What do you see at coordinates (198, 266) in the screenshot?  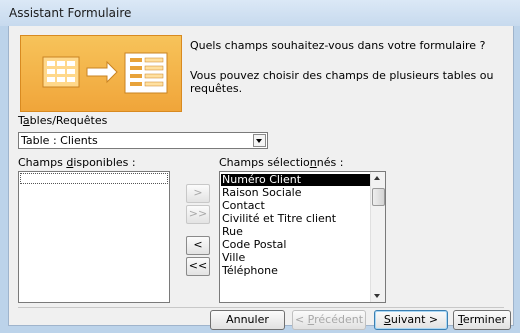 I see `remove-all-fields-button: <<` at bounding box center [198, 266].